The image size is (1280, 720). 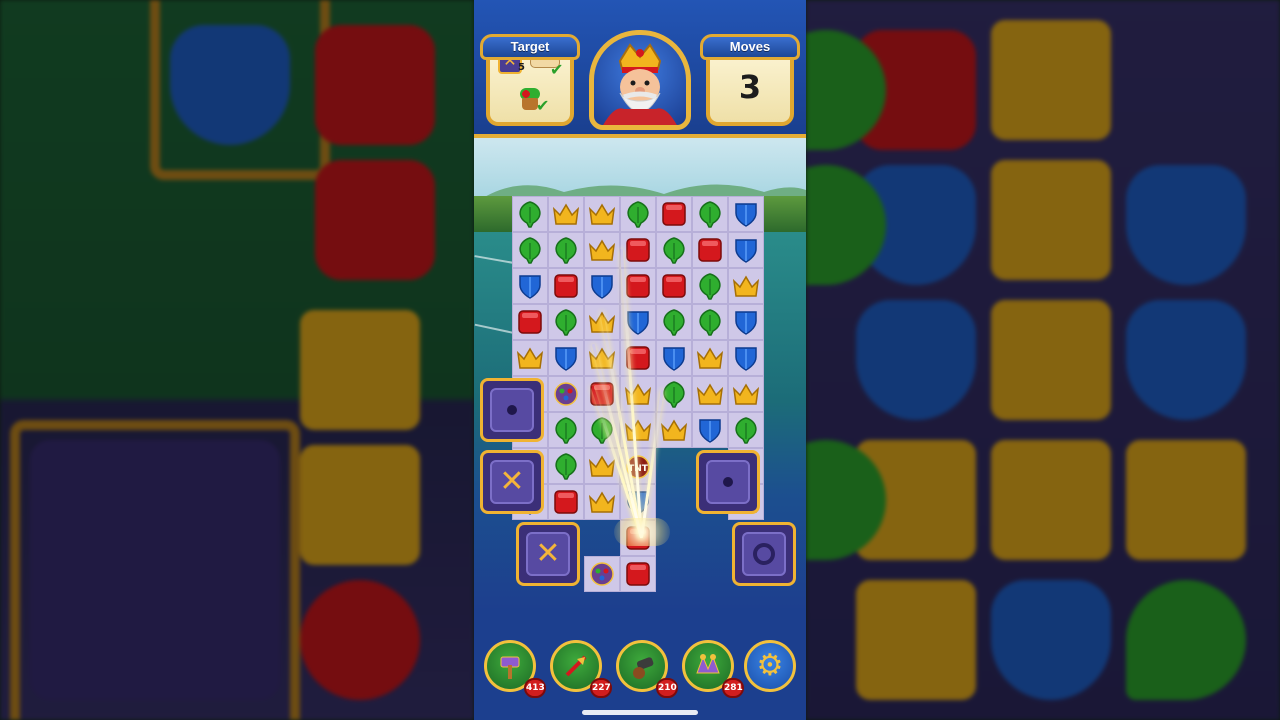 What do you see at coordinates (530, 47) in the screenshot?
I see `target-label: Target` at bounding box center [530, 47].